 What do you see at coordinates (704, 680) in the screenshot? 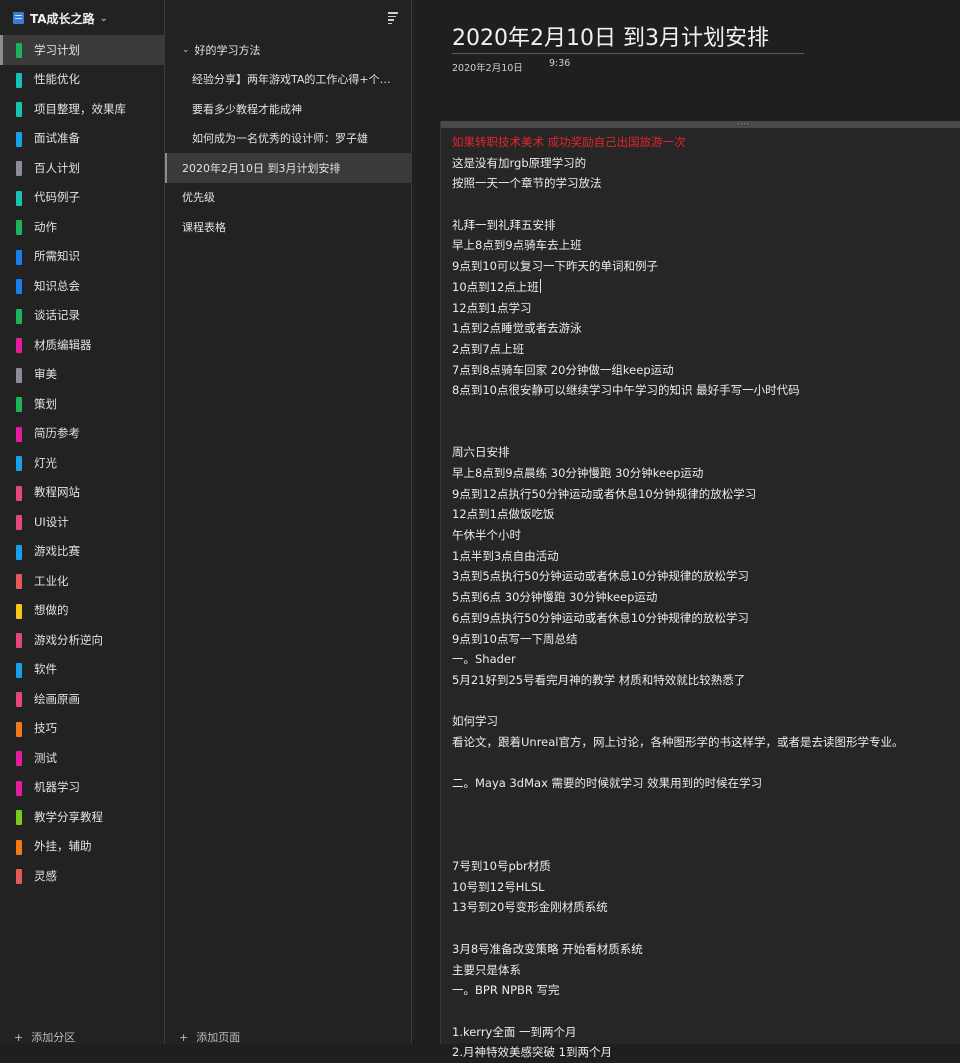
I see `note-line: 5月21好到25号看完月神的教学 材质和特效就比较熟悉了` at bounding box center [704, 680].